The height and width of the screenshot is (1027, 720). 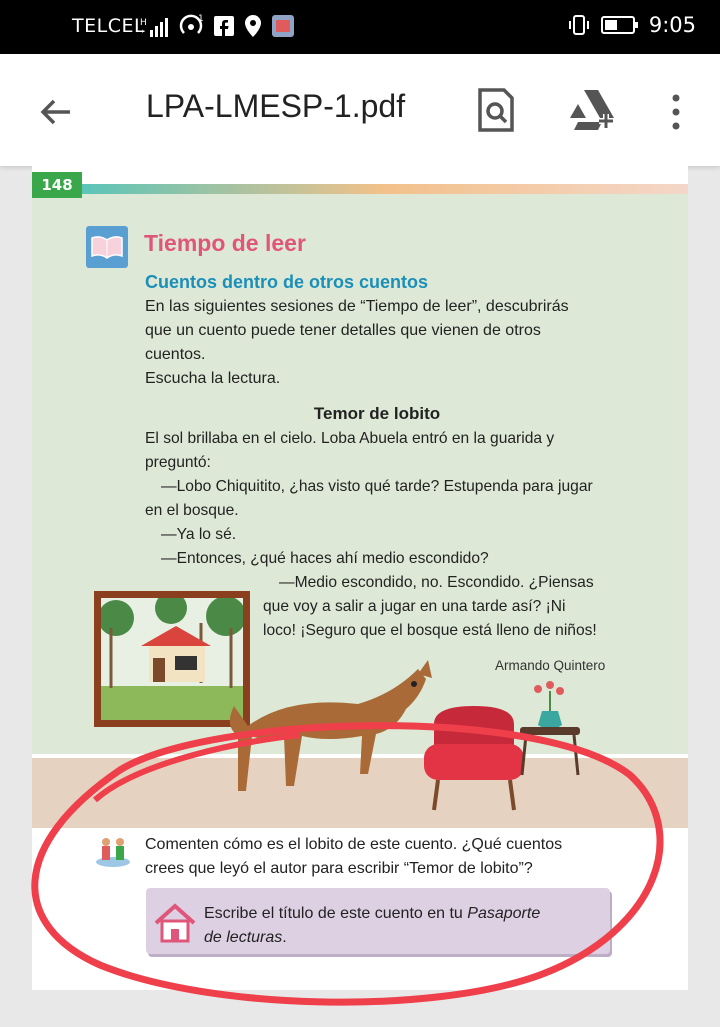 What do you see at coordinates (191, 24) in the screenshot?
I see `wifi-hotspot-icon: 1` at bounding box center [191, 24].